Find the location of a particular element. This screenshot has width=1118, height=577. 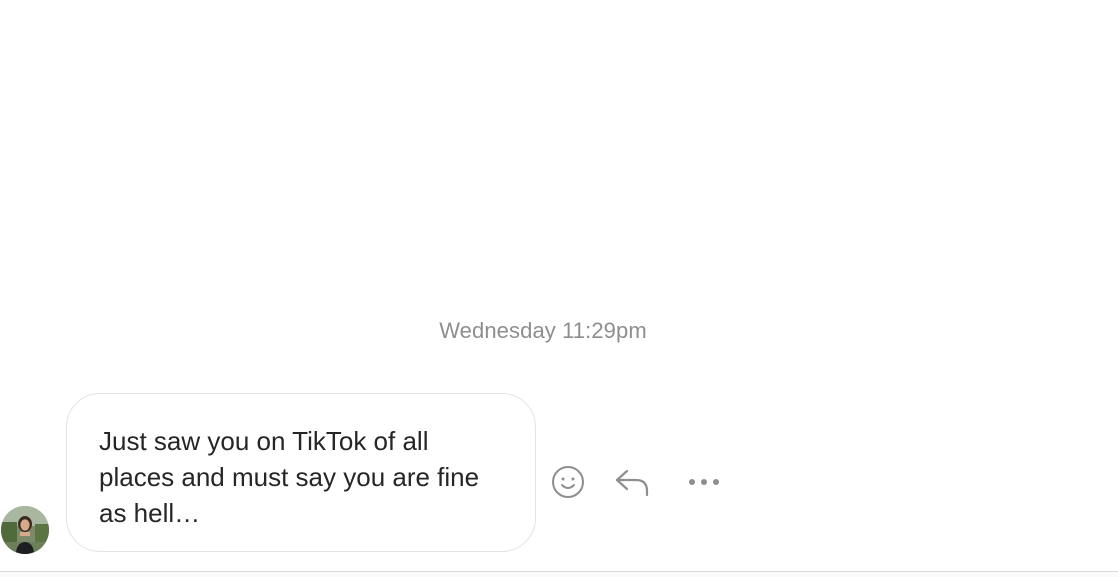

more-dots-icon is located at coordinates (704, 482).